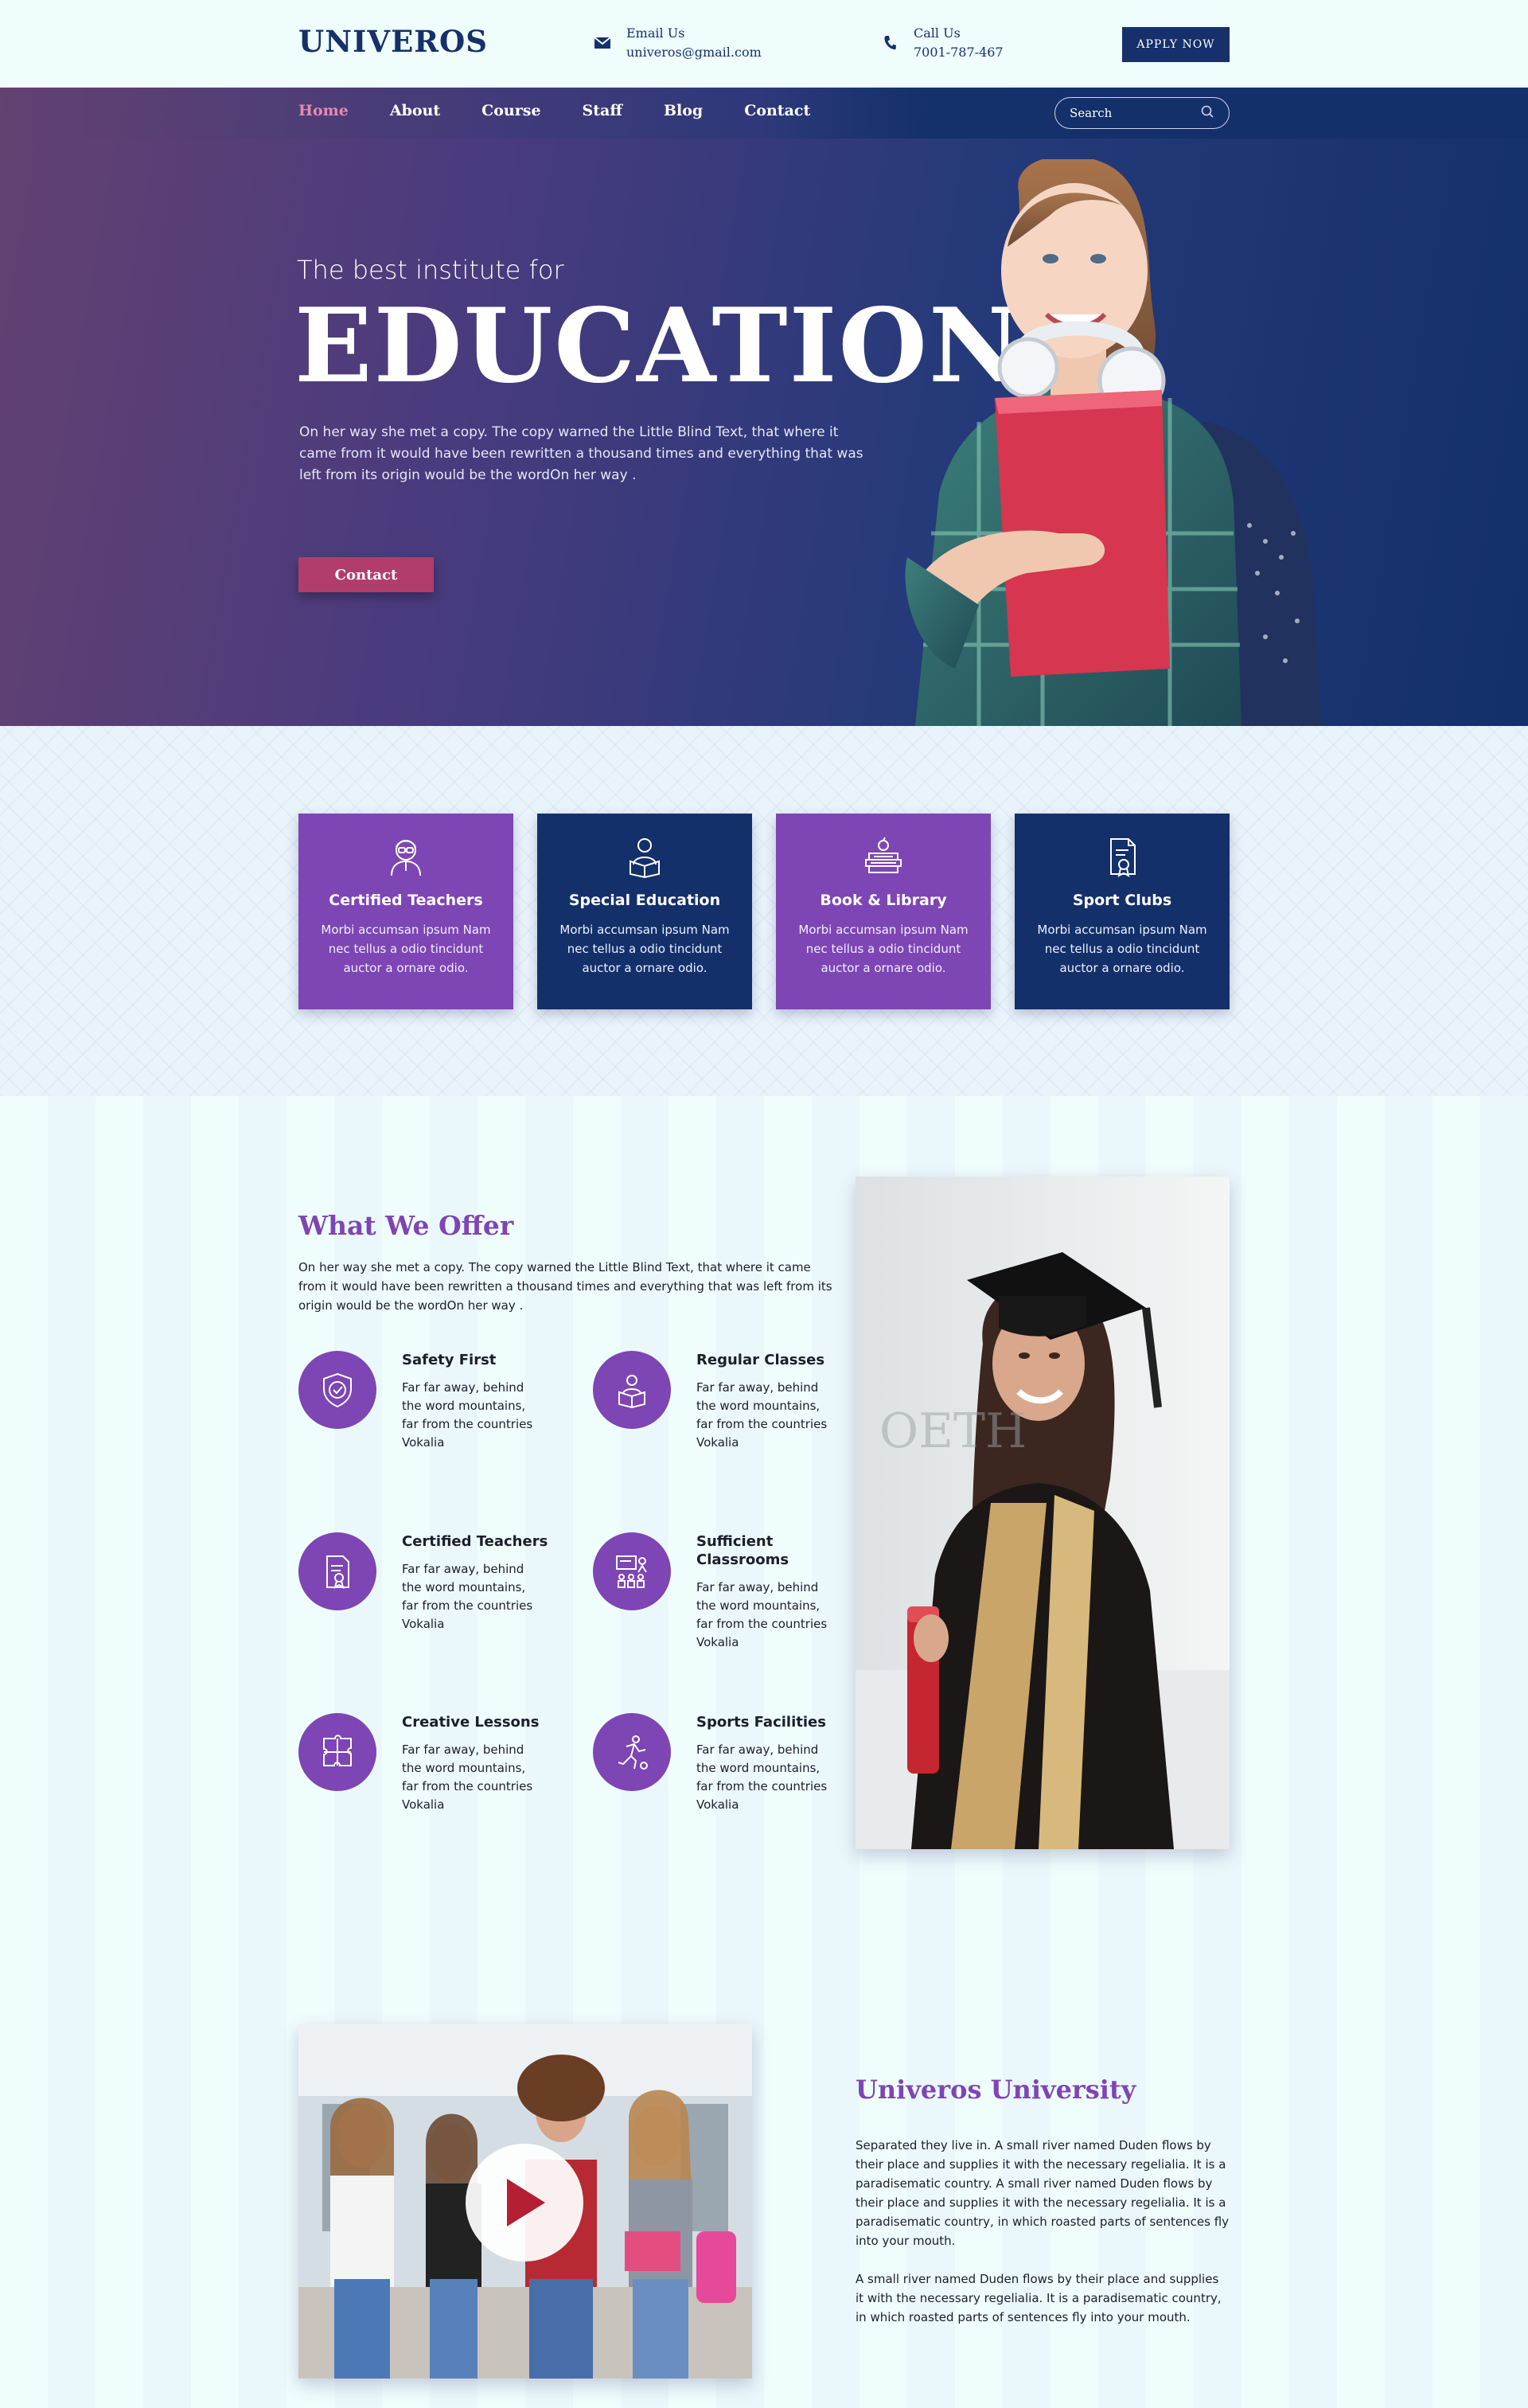 The width and height of the screenshot is (1528, 2408). What do you see at coordinates (683, 110) in the screenshot?
I see `nav-blog: Blog` at bounding box center [683, 110].